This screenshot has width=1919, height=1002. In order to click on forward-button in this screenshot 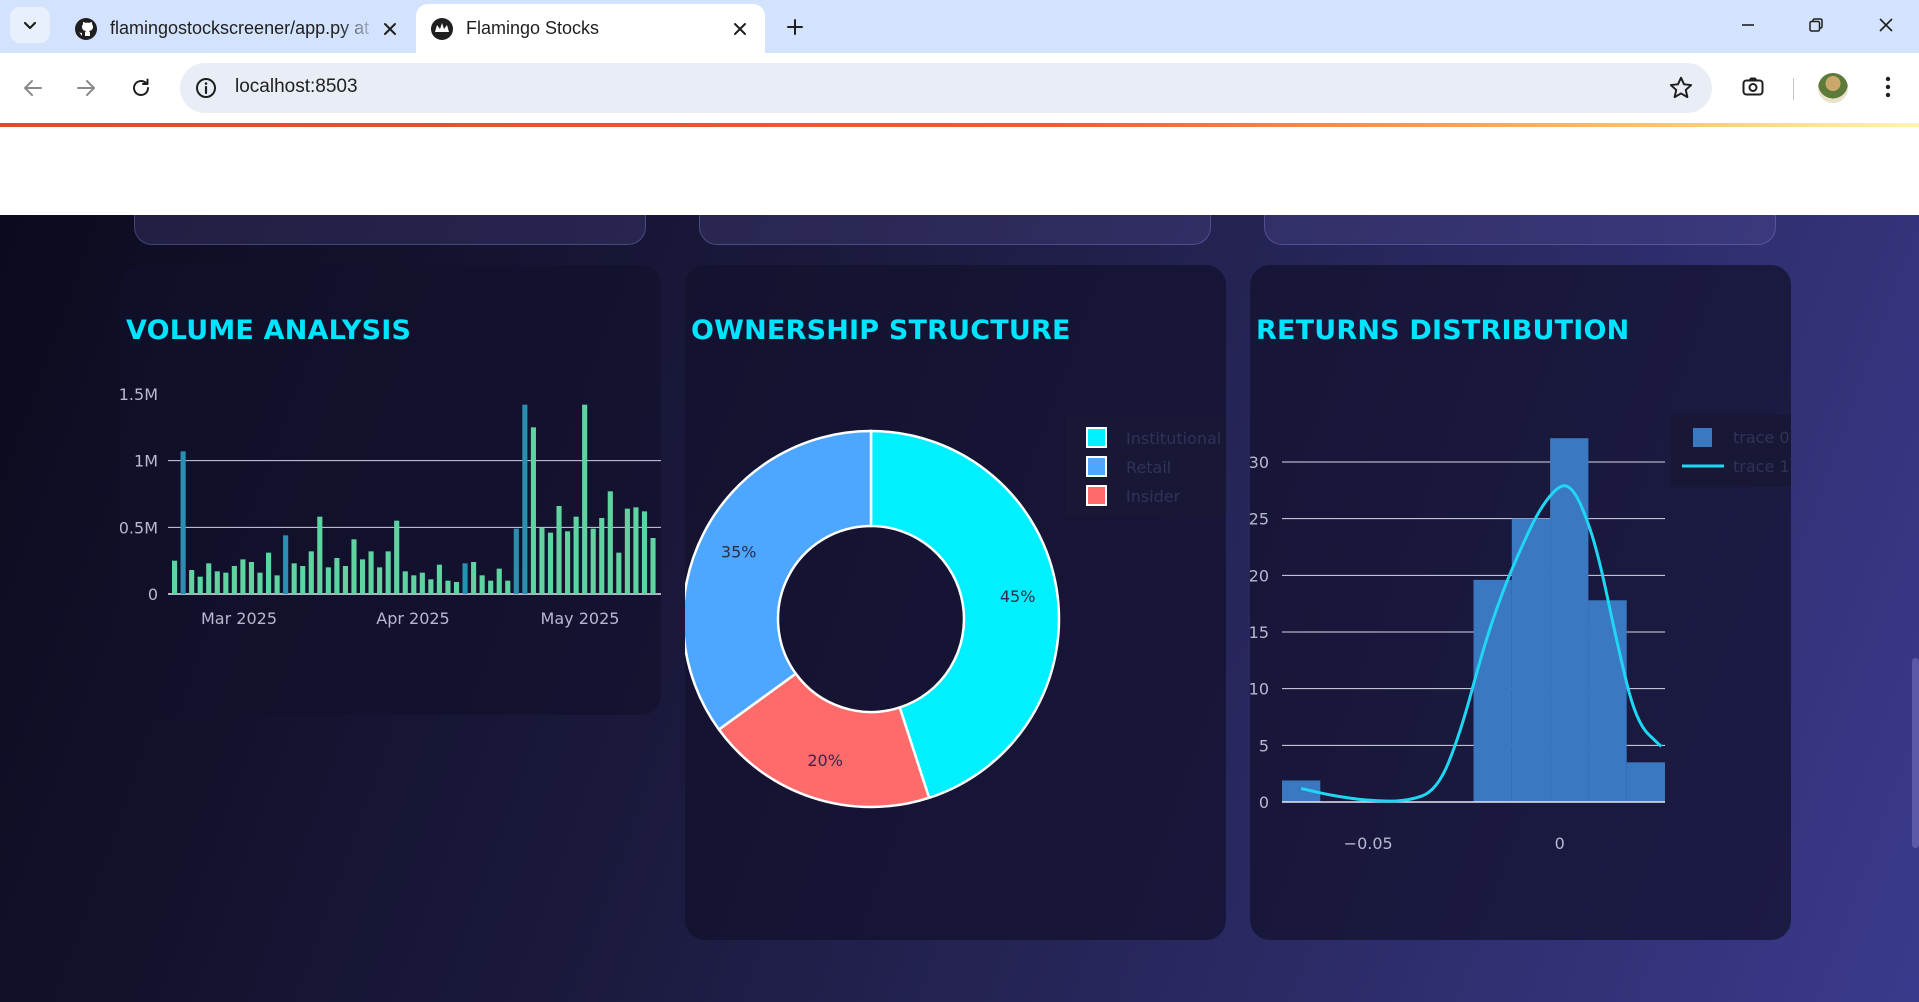, I will do `click(86, 88)`.